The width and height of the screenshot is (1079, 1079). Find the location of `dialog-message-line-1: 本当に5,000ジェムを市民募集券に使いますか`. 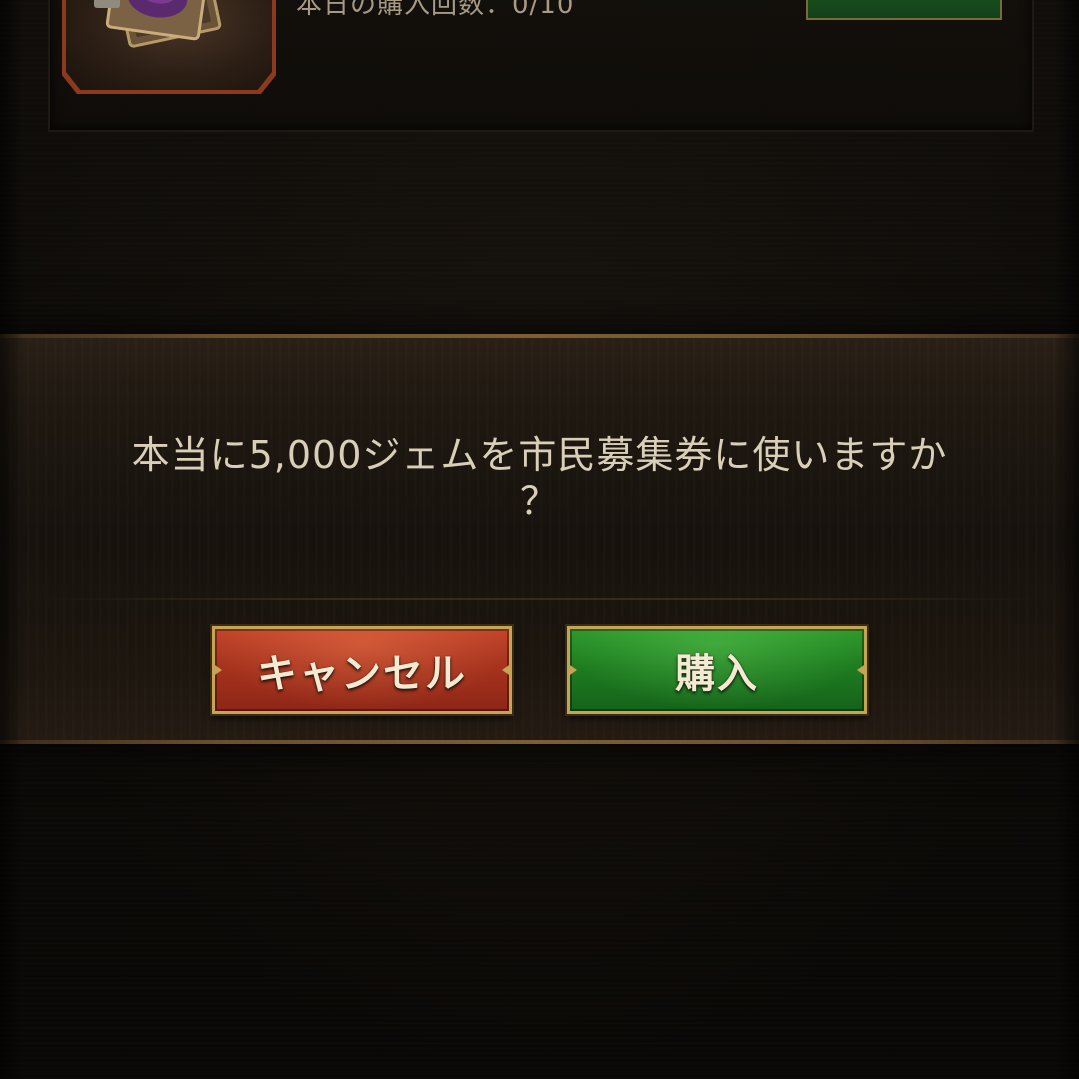

dialog-message-line-1: 本当に5,000ジェムを市民募集券に使いますか is located at coordinates (539, 455).